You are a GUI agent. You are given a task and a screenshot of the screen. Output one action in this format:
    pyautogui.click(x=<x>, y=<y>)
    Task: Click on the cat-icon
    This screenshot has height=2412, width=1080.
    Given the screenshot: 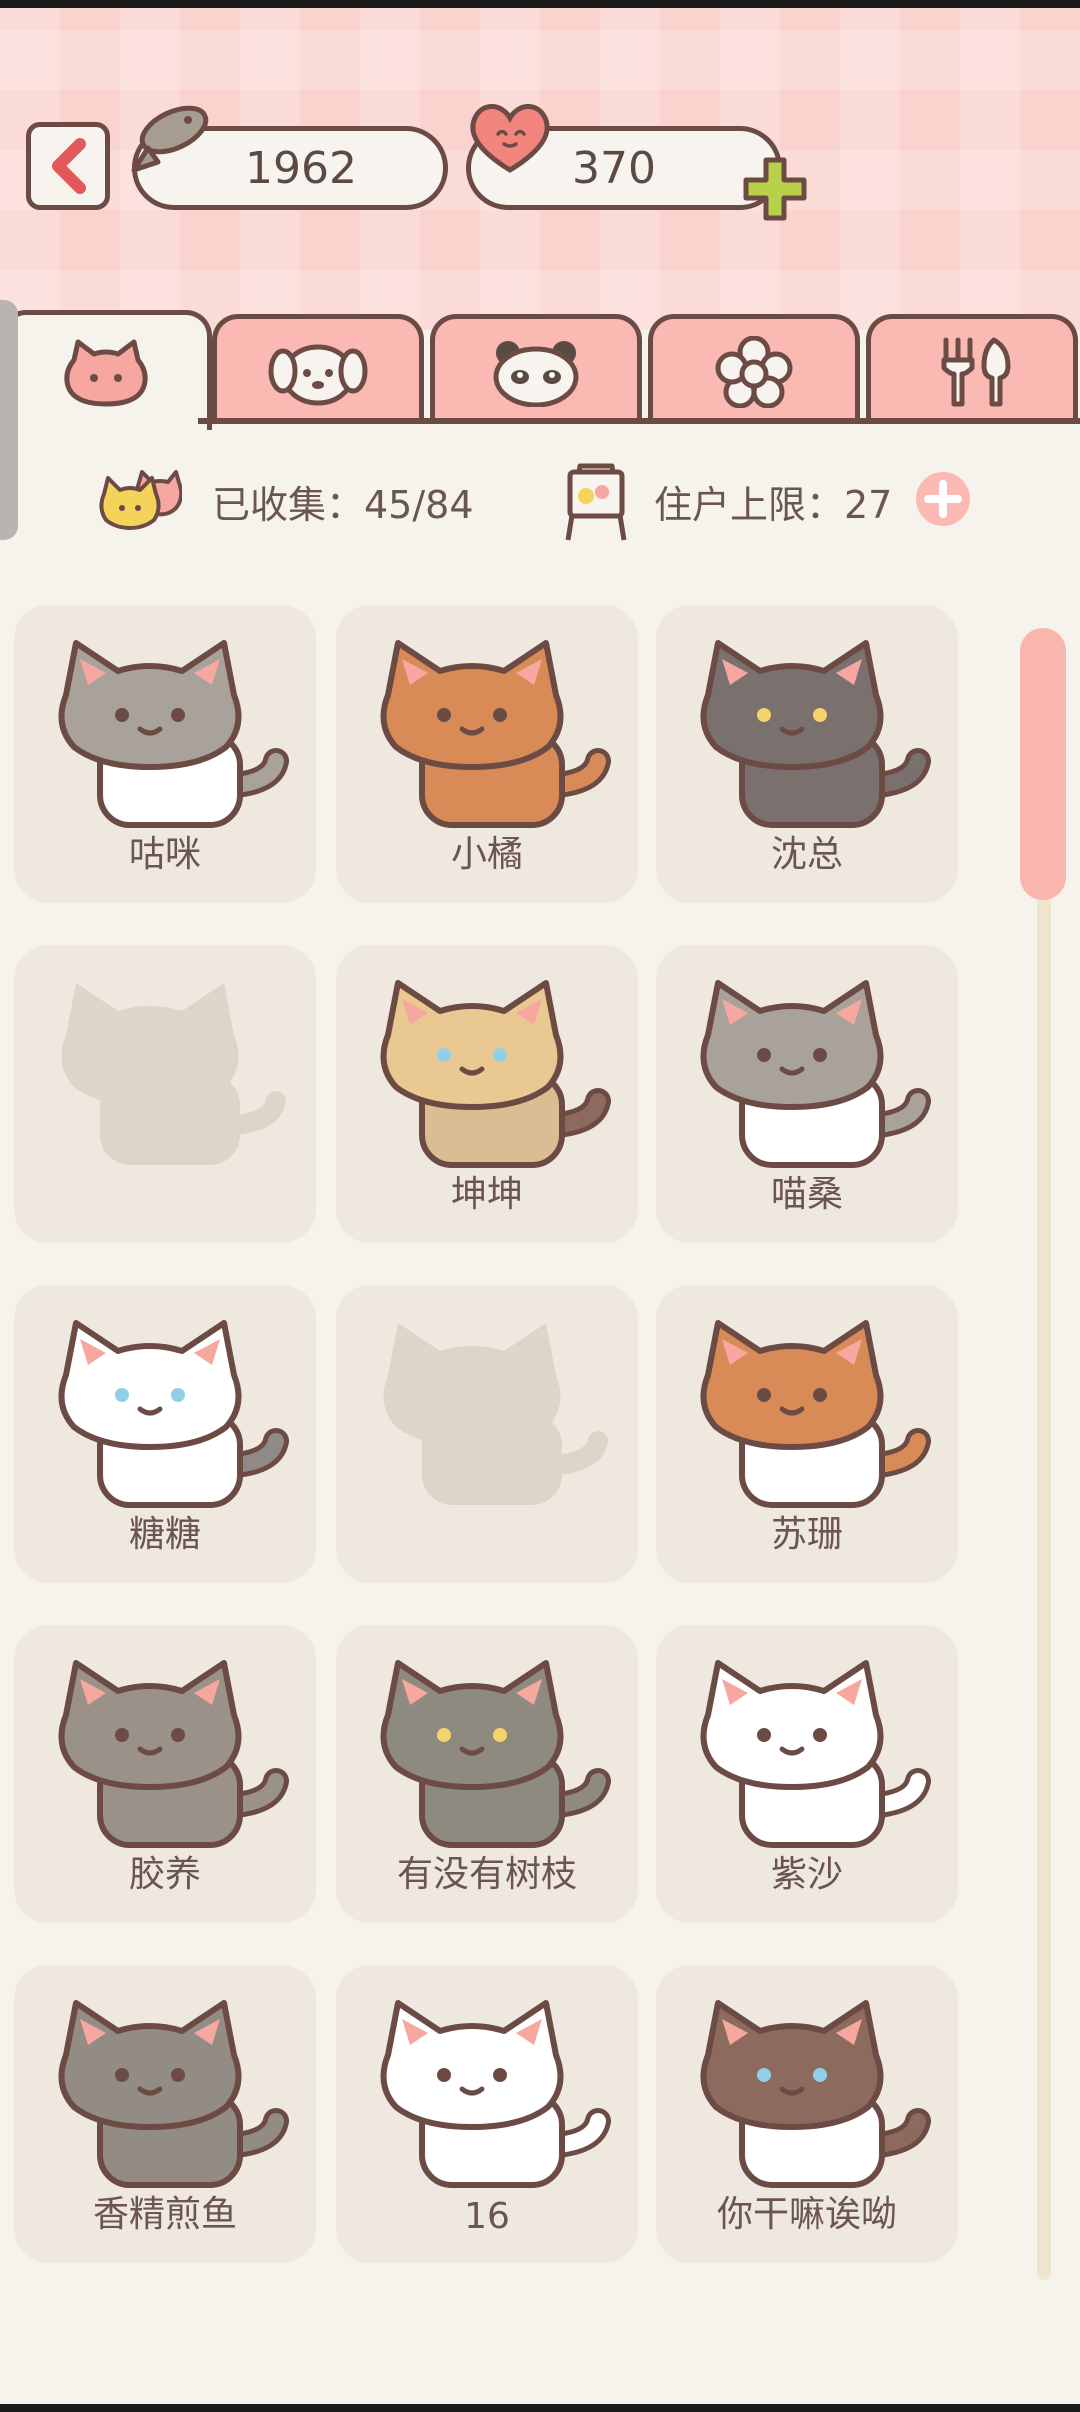 What is the action you would take?
    pyautogui.click(x=106, y=372)
    